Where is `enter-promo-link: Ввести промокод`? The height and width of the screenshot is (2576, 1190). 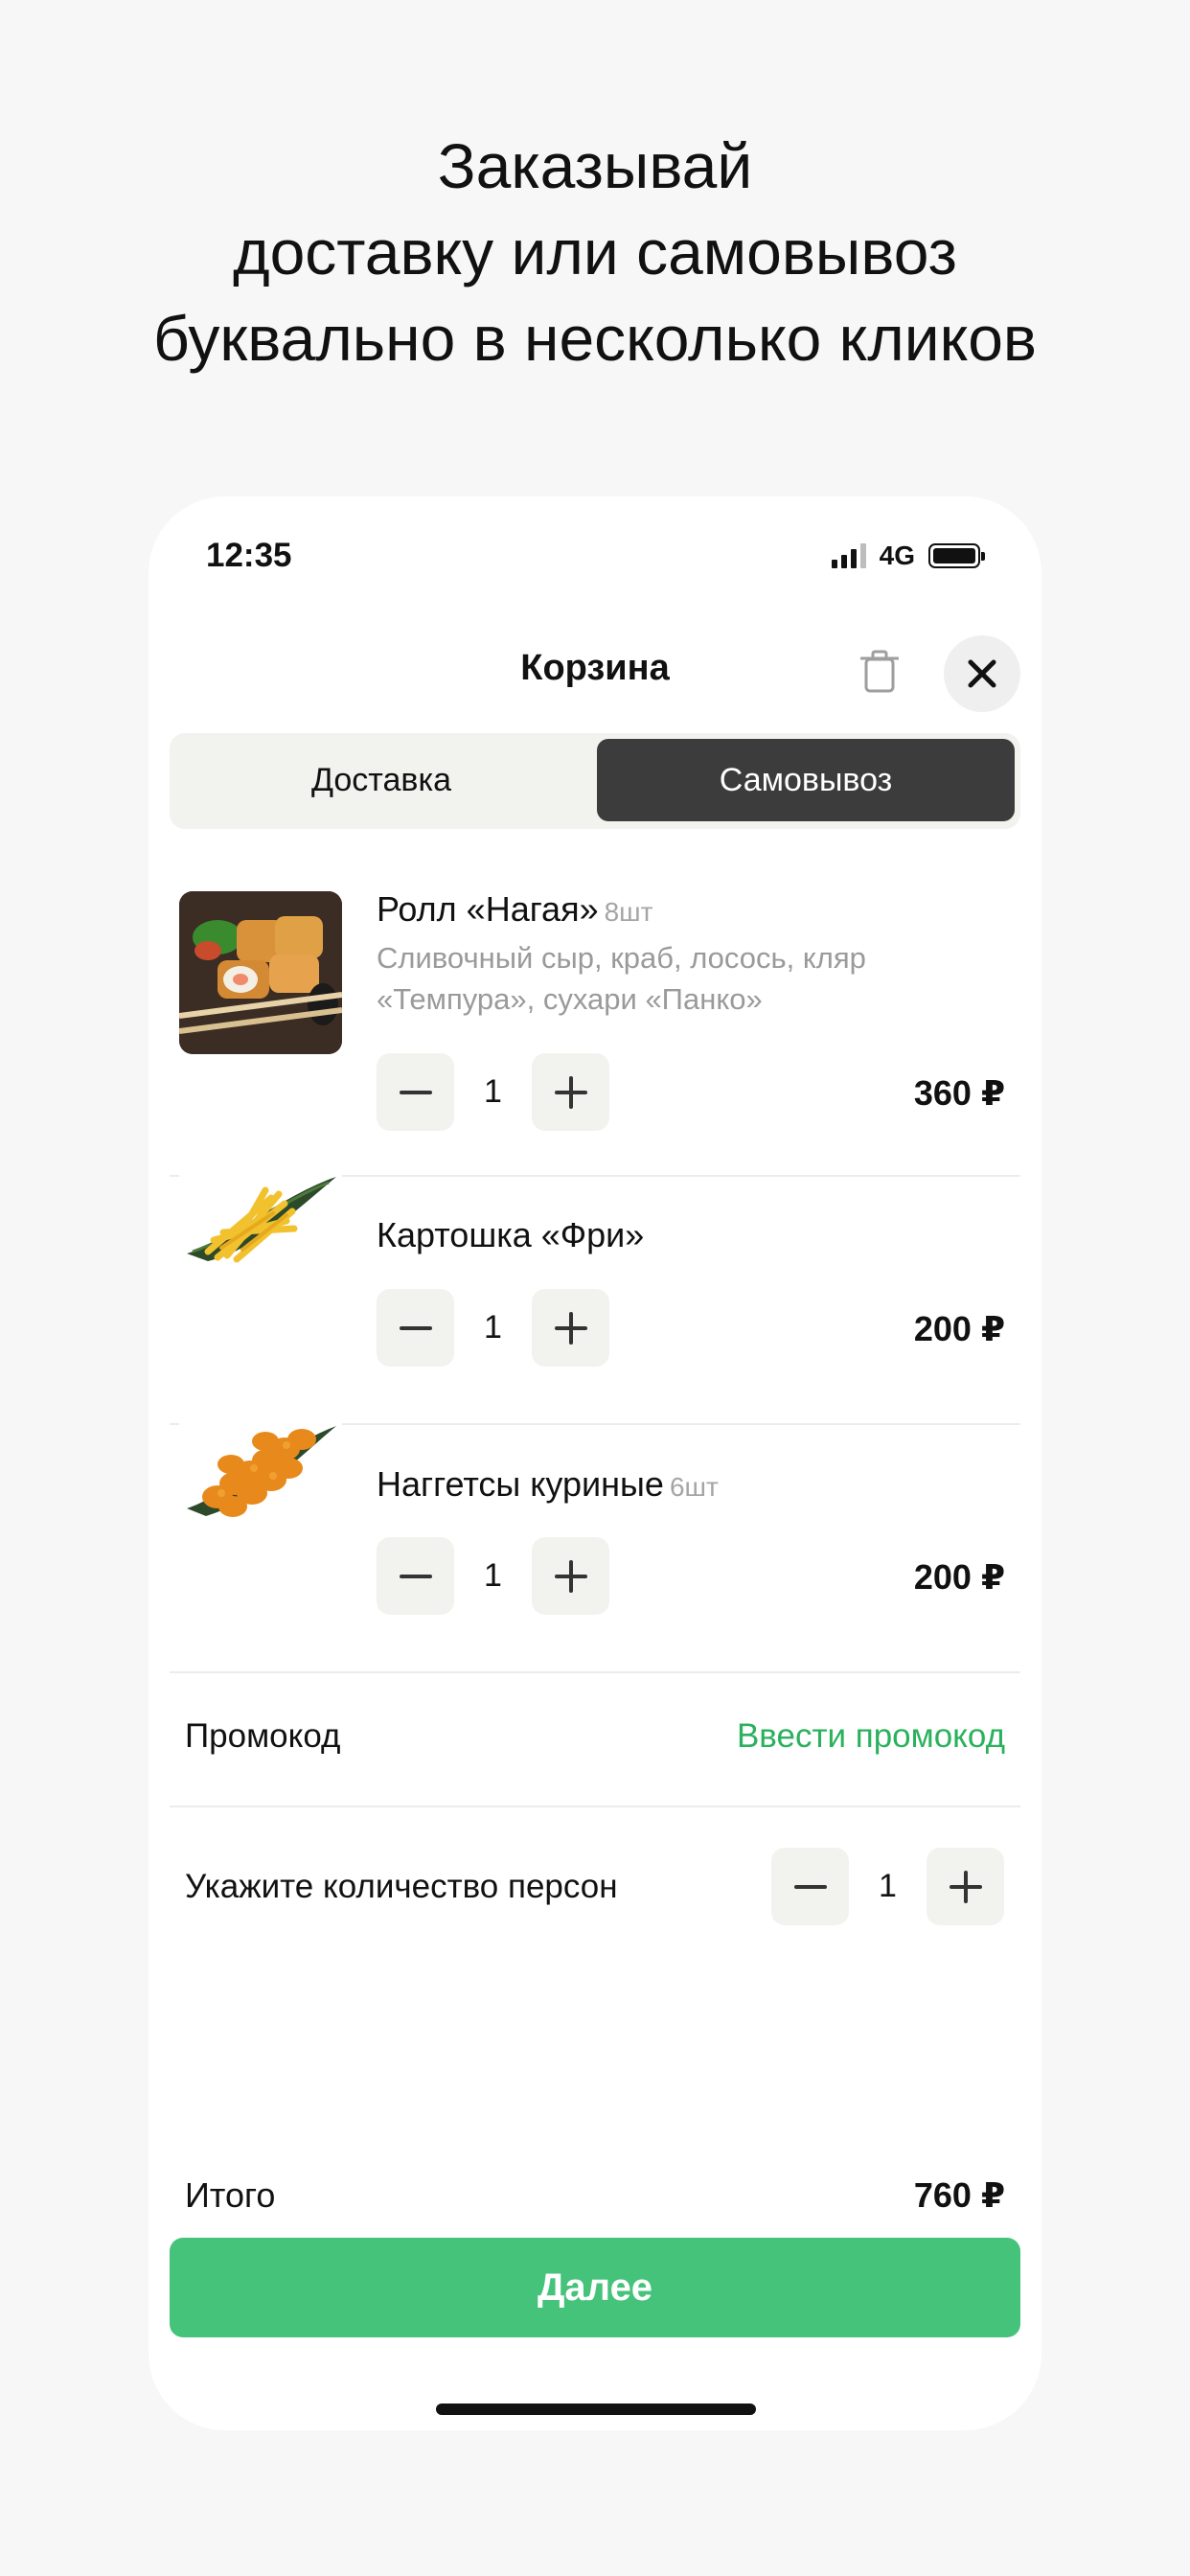 enter-promo-link: Ввести промокод is located at coordinates (871, 1736).